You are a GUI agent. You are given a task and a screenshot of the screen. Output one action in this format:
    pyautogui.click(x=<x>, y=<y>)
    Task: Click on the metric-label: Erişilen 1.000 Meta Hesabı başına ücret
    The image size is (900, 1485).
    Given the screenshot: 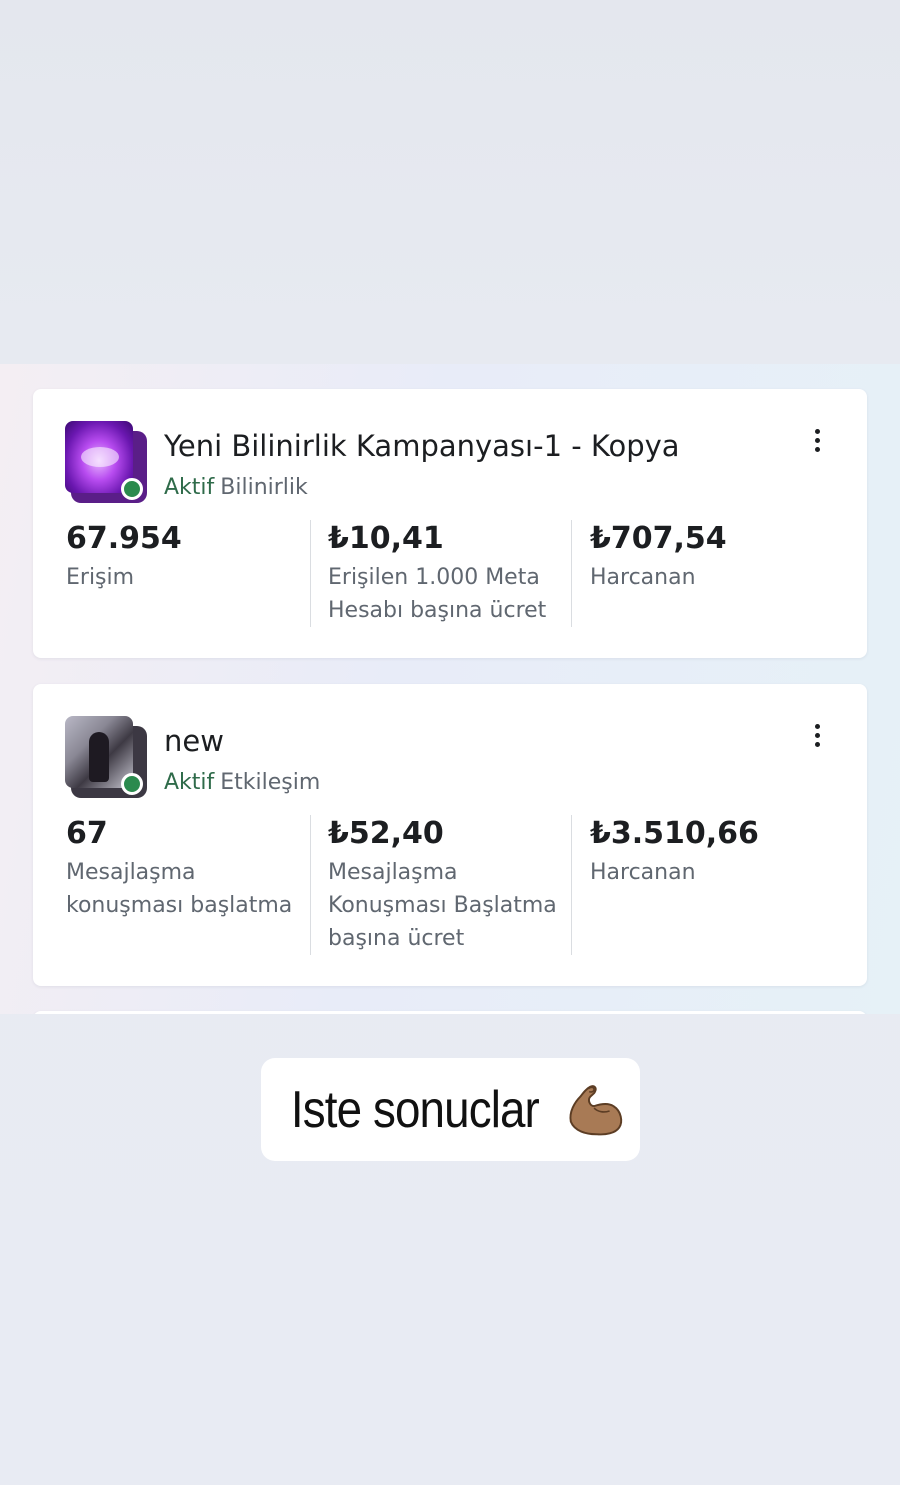 What is the action you would take?
    pyautogui.click(x=437, y=594)
    